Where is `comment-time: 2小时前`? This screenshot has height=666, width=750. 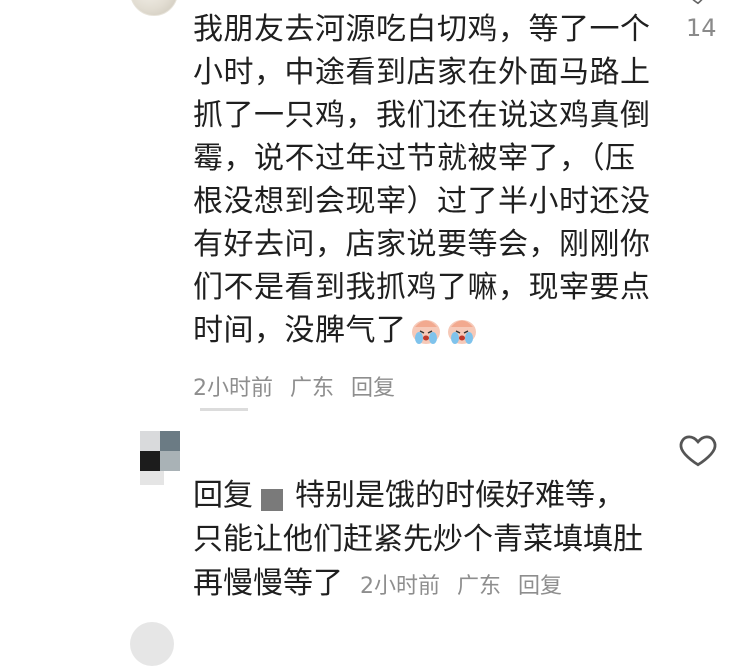 comment-time: 2小时前 is located at coordinates (233, 388).